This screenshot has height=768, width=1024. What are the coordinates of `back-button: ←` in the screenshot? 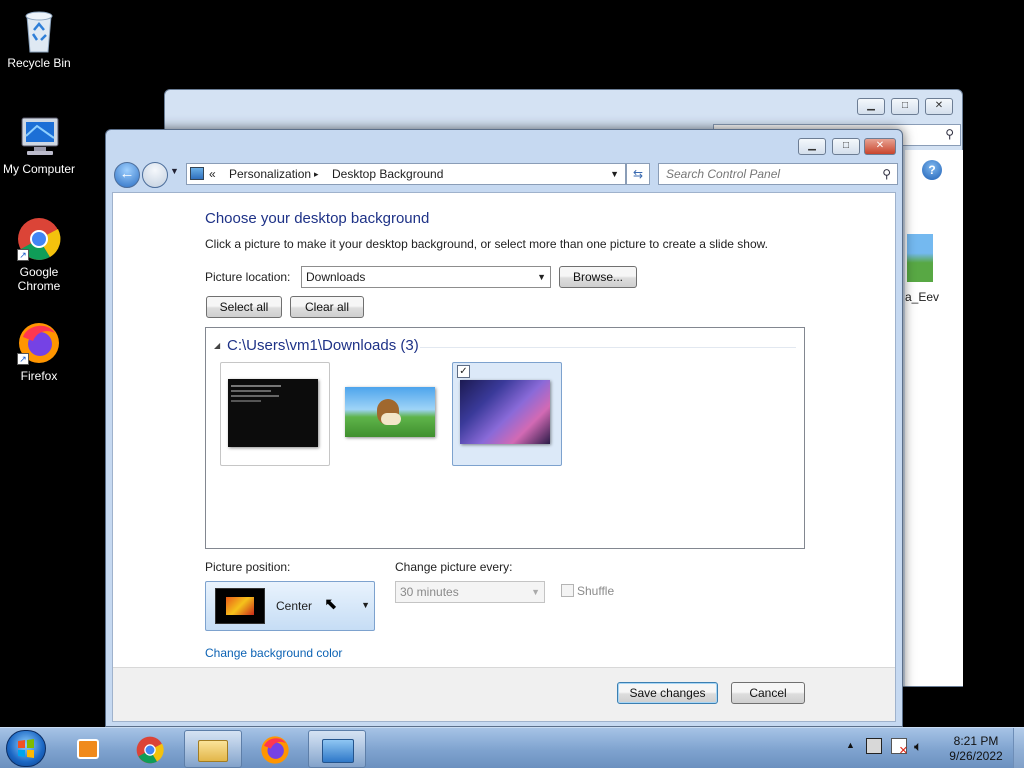 It's located at (127, 175).